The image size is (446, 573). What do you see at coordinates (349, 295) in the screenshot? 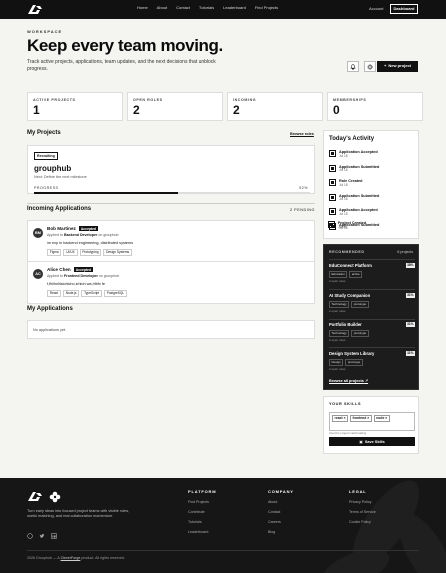
I see `project-name: AI Study Companion` at bounding box center [349, 295].